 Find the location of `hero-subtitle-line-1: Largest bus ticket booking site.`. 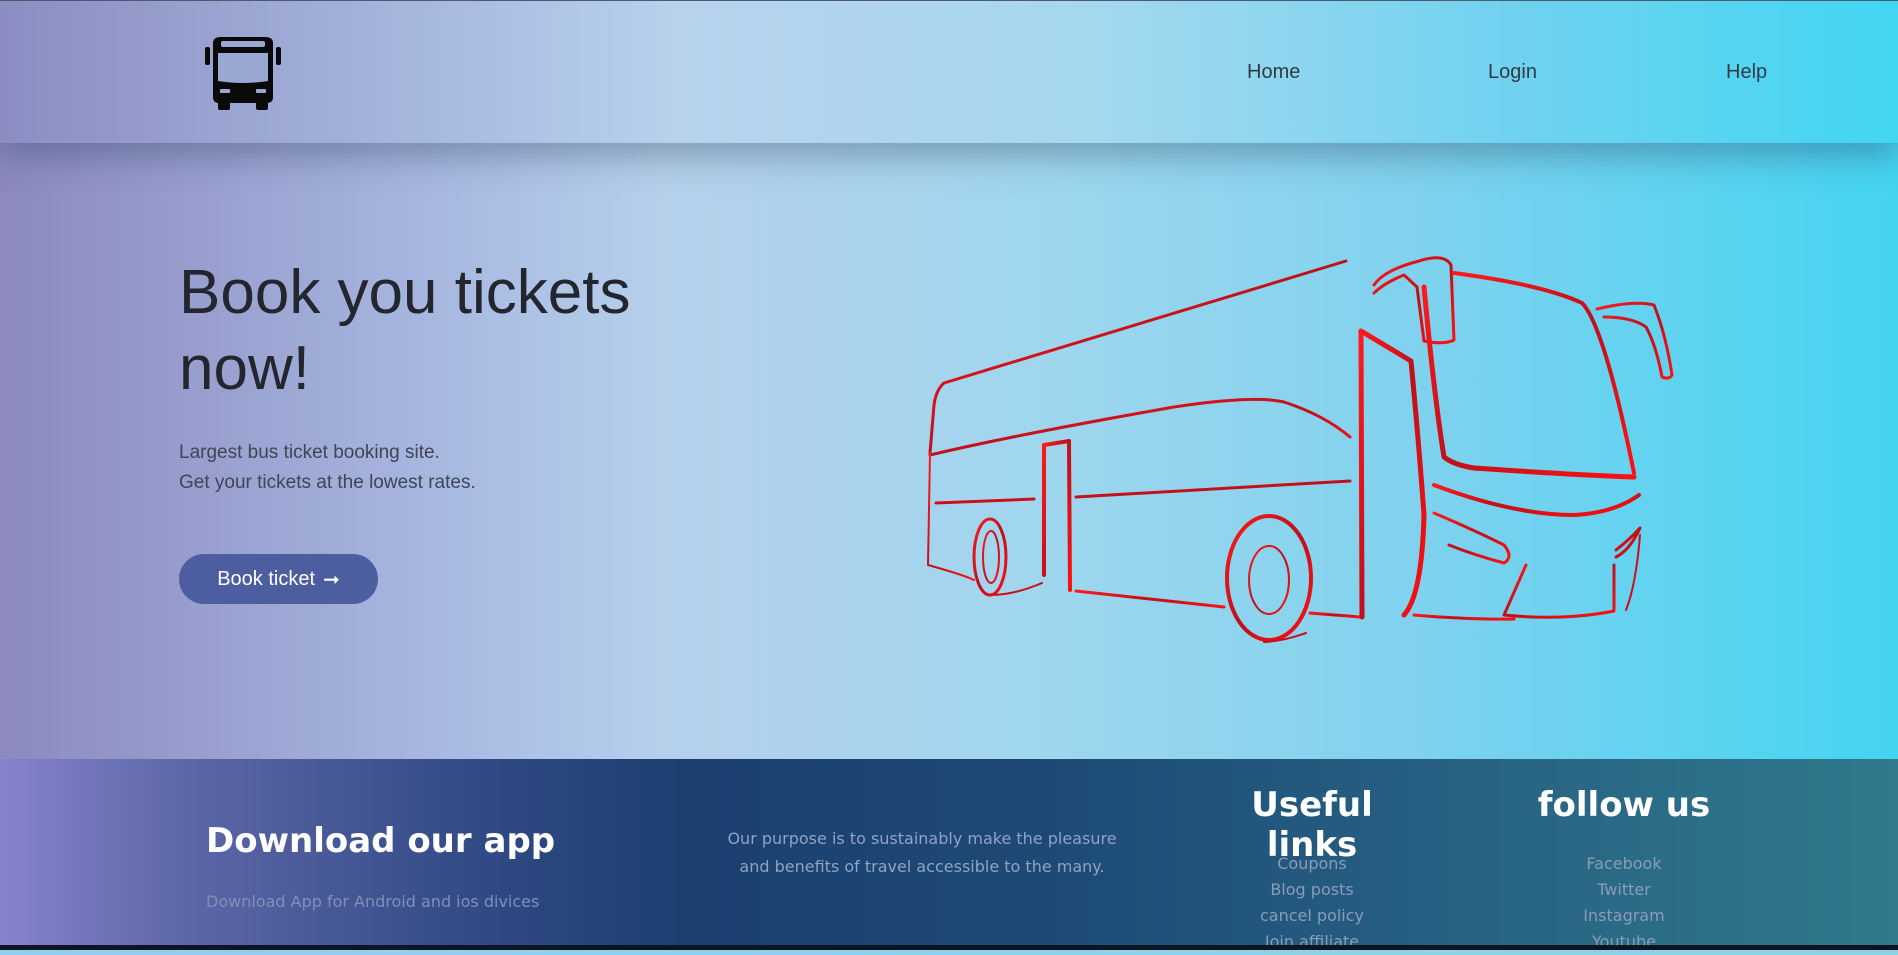

hero-subtitle-line-1: Largest bus ticket booking site. is located at coordinates (309, 452).